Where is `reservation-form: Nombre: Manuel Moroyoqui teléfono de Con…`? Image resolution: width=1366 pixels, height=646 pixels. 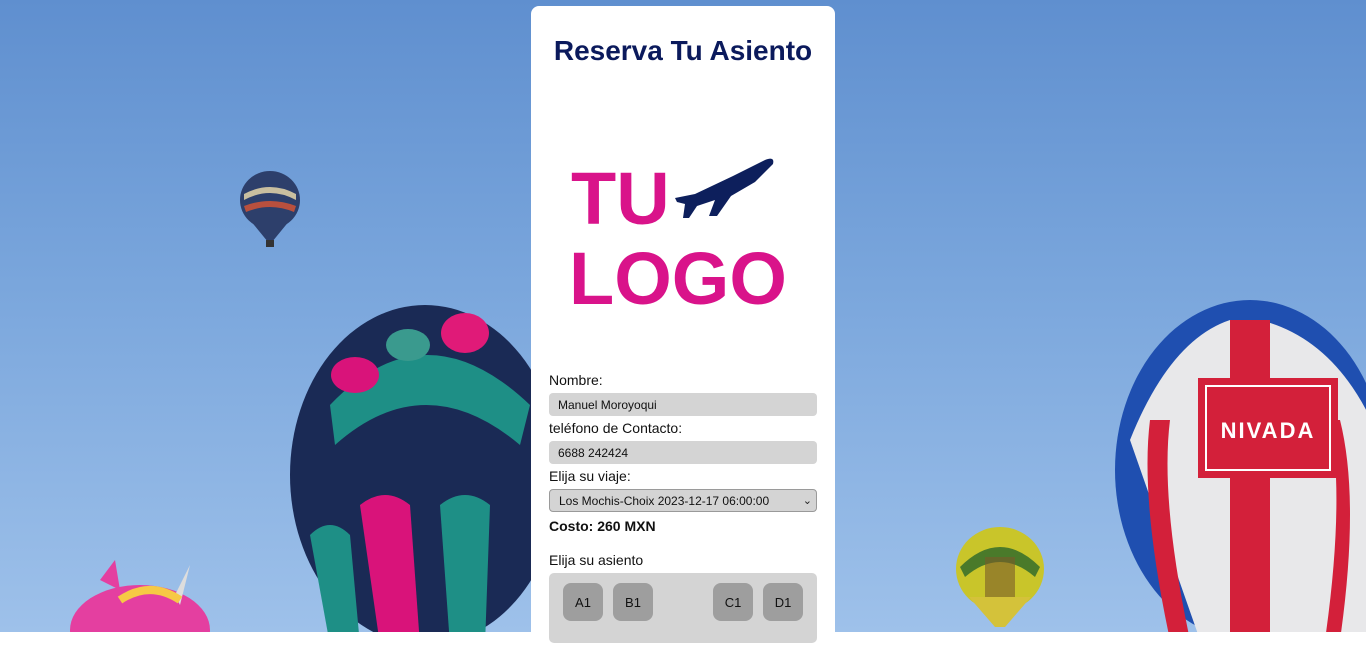 reservation-form: Nombre: Manuel Moroyoqui teléfono de Con… is located at coordinates (683, 507).